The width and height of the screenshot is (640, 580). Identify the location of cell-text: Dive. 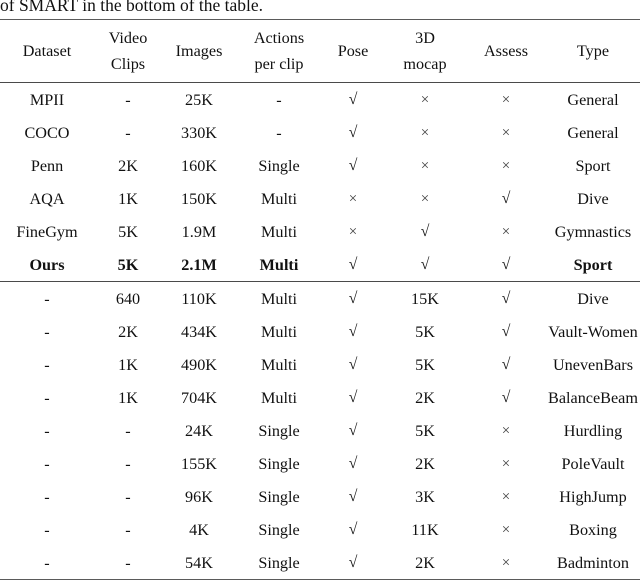
(592, 199).